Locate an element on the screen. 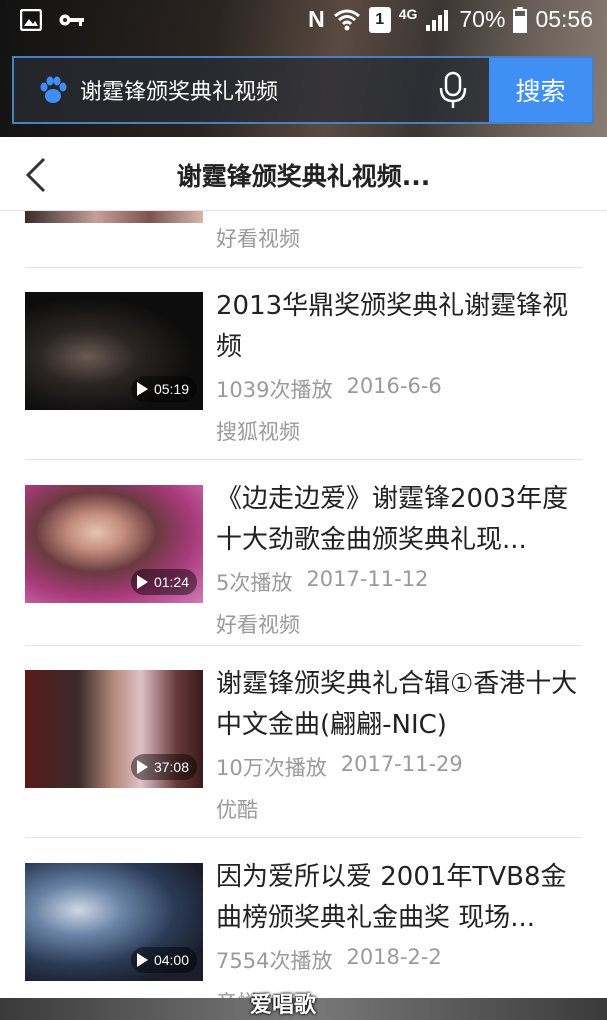  search-bar: 谢霆锋颁奖典礼视频 搜索 is located at coordinates (303, 90).